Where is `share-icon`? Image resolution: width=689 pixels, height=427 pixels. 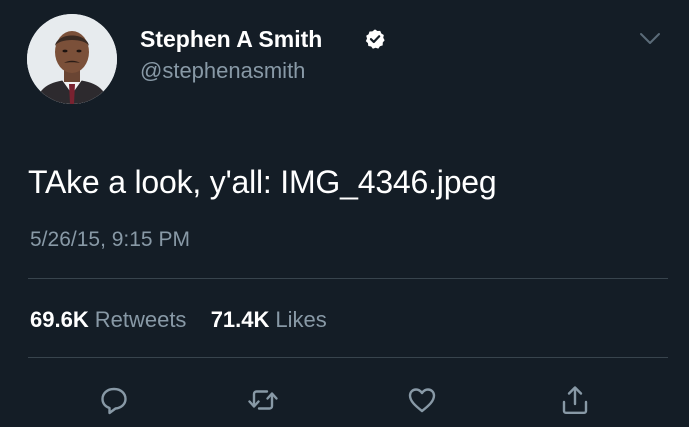
share-icon is located at coordinates (575, 400).